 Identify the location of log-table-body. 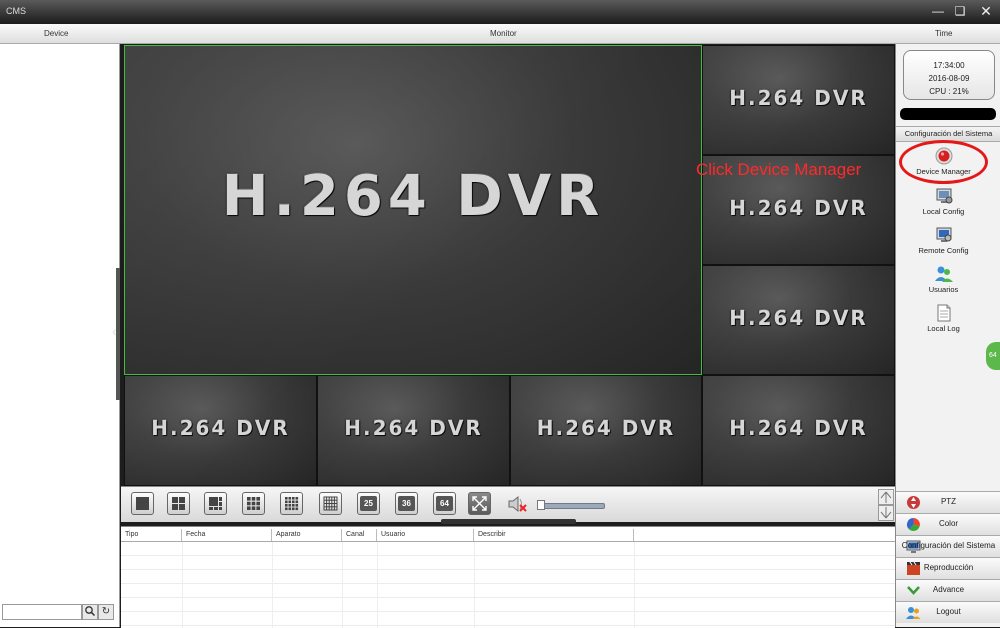
(508, 585).